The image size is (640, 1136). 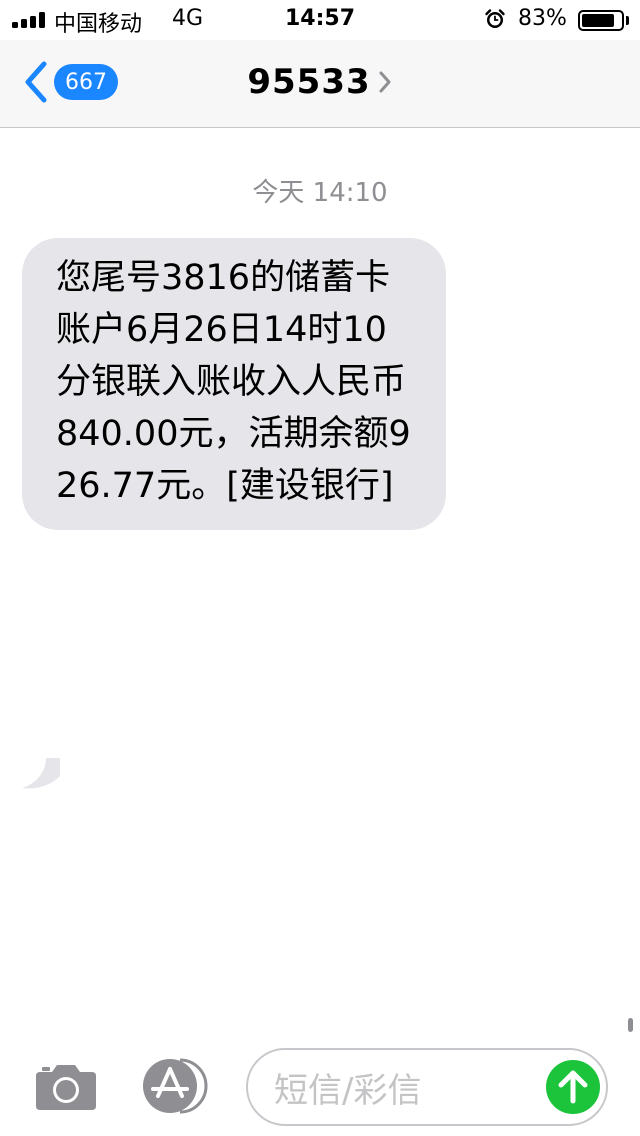 I want to click on message-timestamp: 今天 14:10, so click(x=320, y=193).